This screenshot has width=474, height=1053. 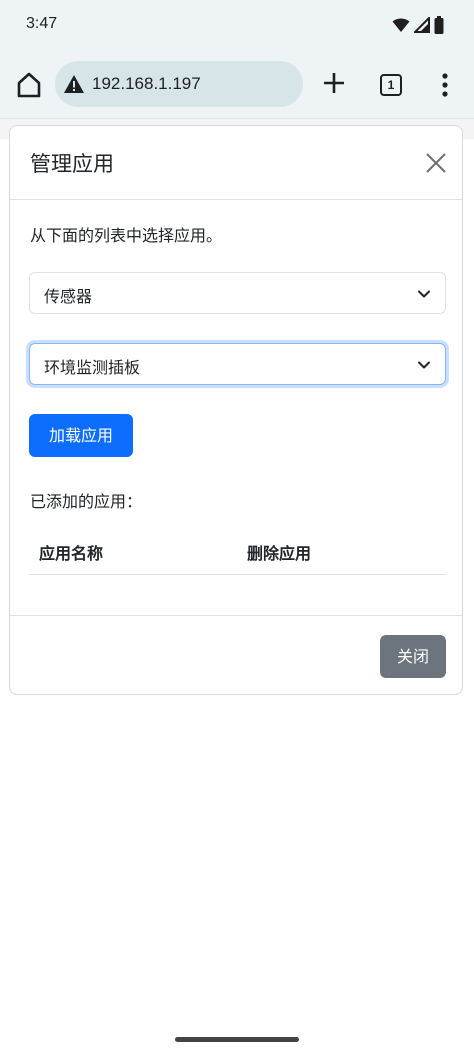 What do you see at coordinates (436, 163) in the screenshot?
I see `close-icon` at bounding box center [436, 163].